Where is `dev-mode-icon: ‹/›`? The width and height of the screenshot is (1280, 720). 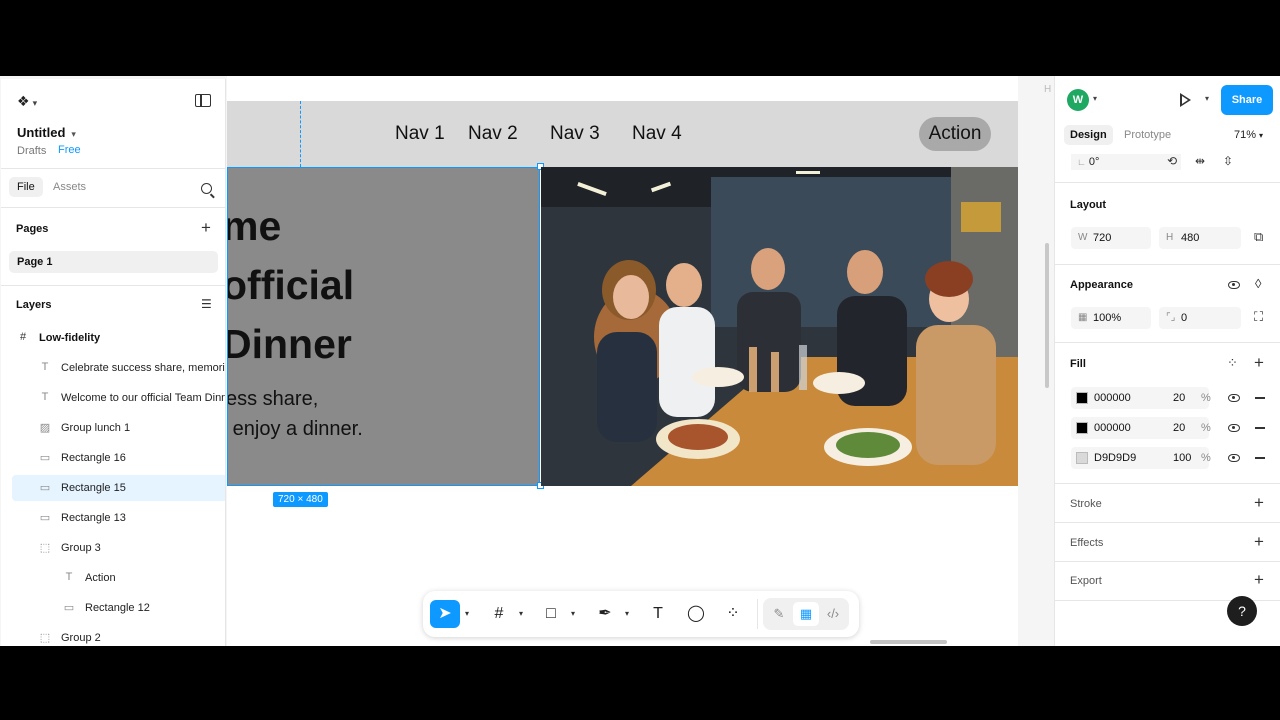 dev-mode-icon: ‹/› is located at coordinates (833, 614).